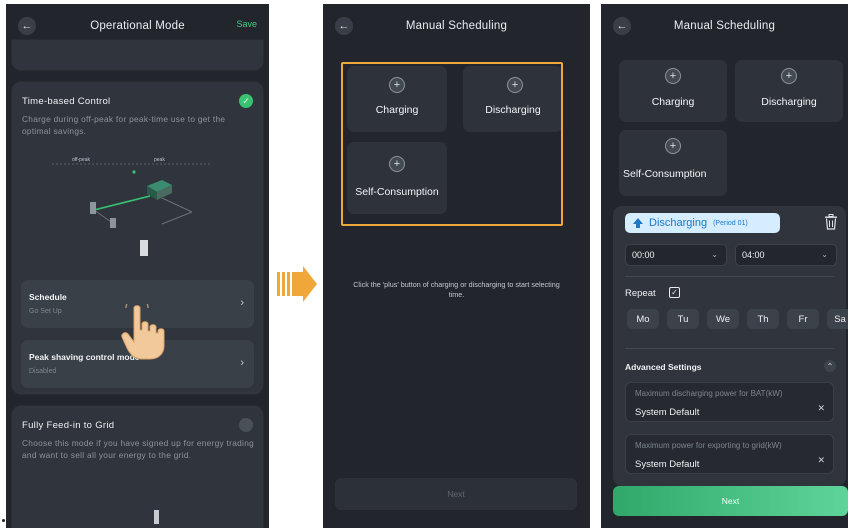  What do you see at coordinates (673, 91) in the screenshot?
I see `charging-tile: + Charging` at bounding box center [673, 91].